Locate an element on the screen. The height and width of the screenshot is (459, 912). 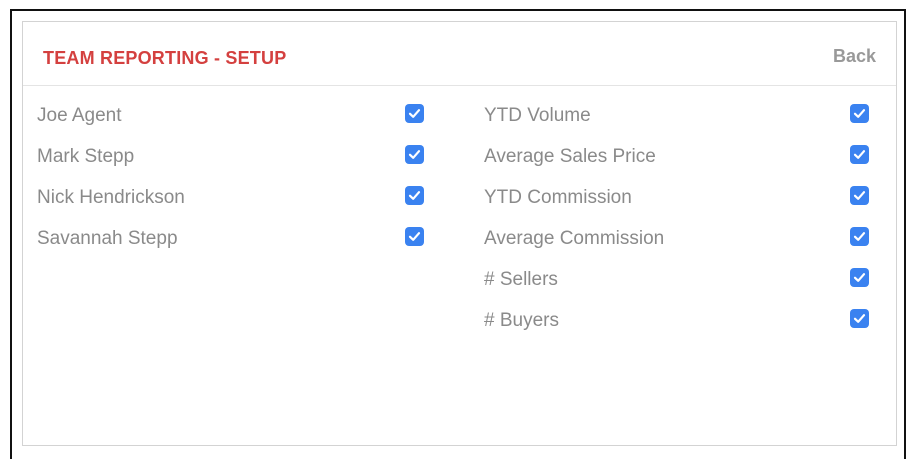
agent-row: Joe Agent is located at coordinates (237, 124).